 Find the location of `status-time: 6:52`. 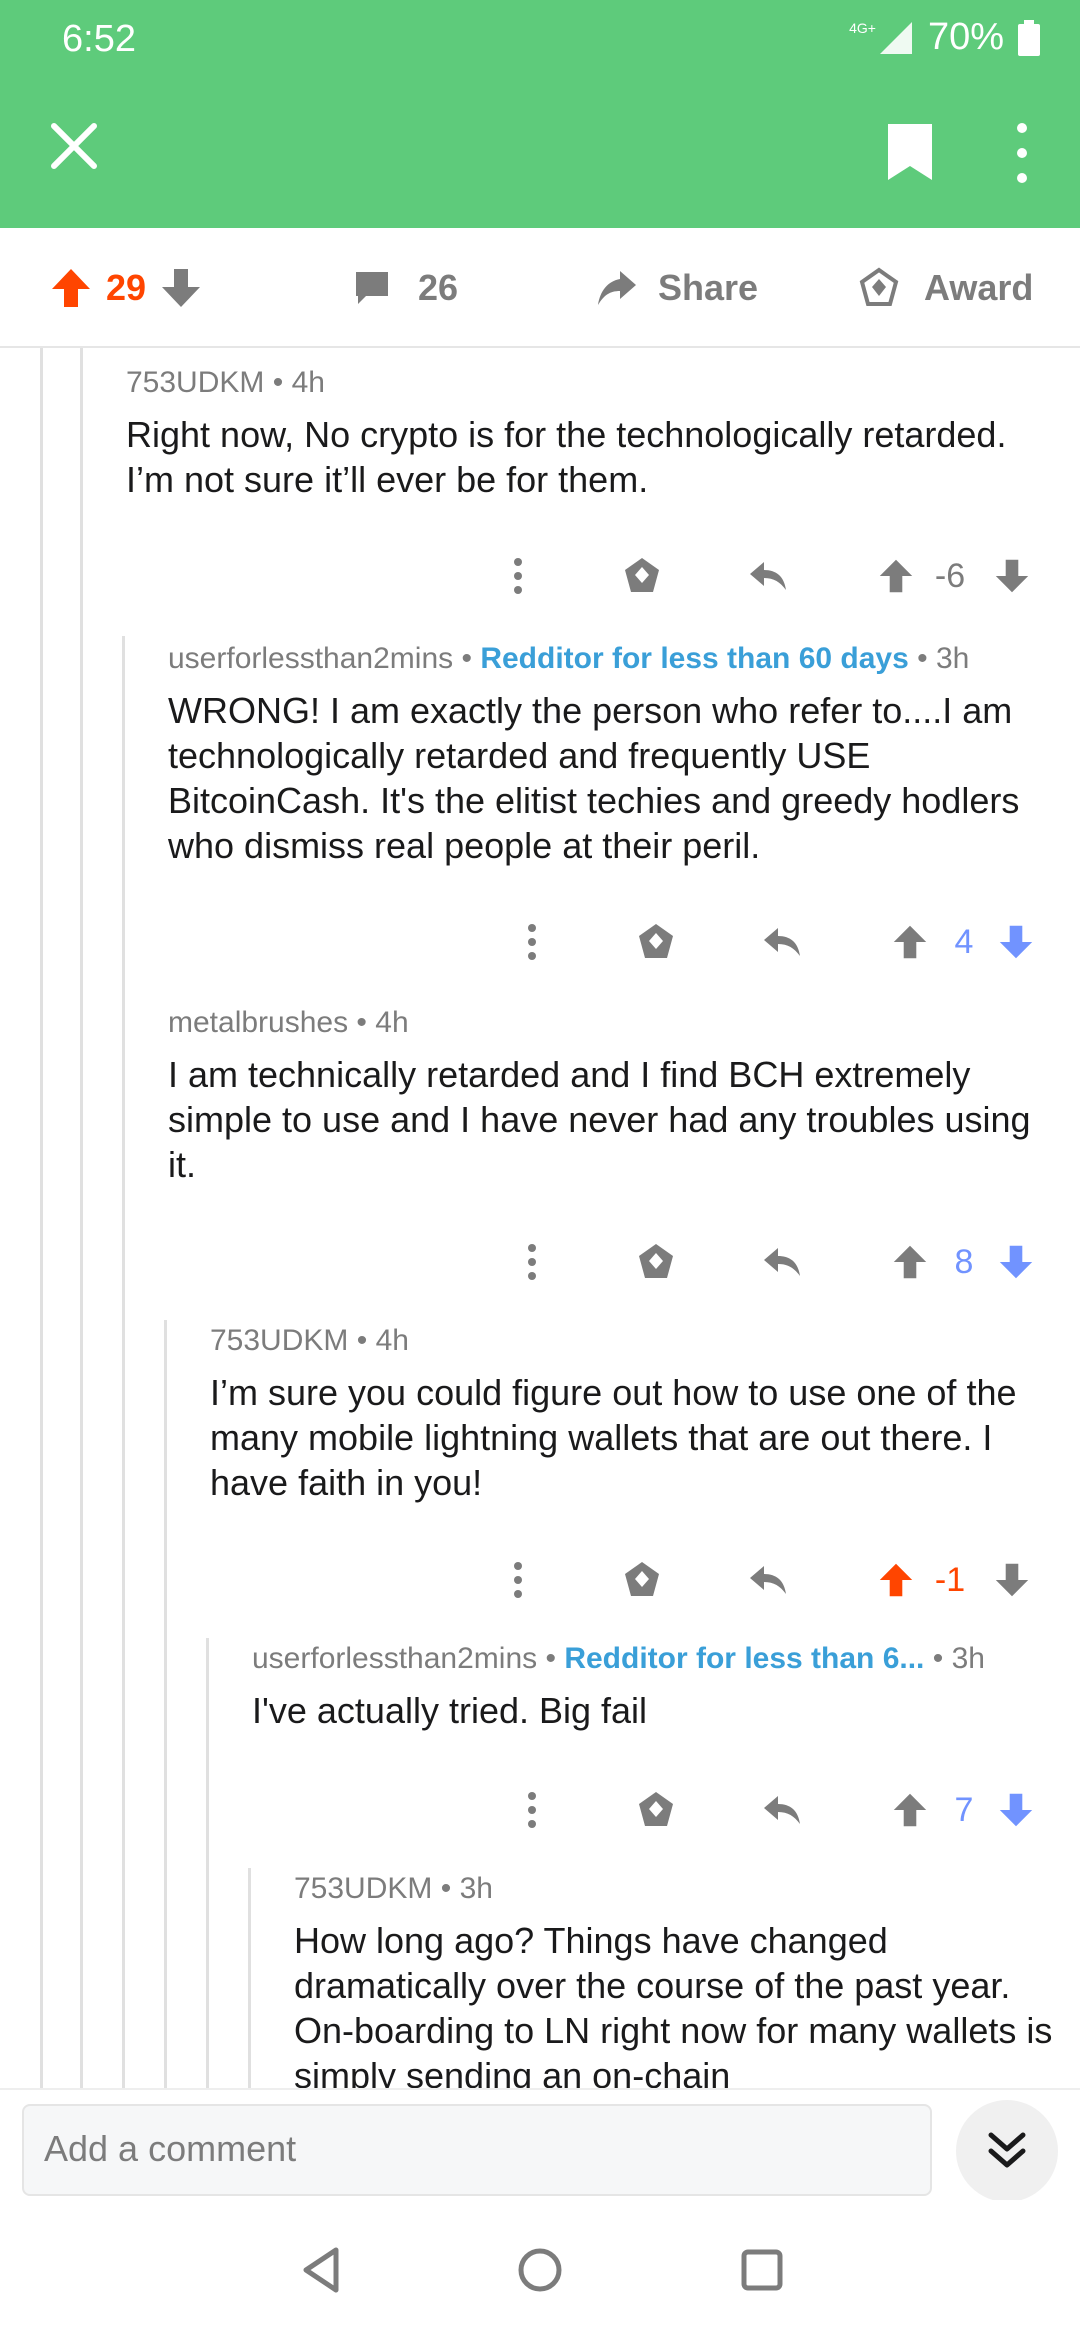

status-time: 6:52 is located at coordinates (99, 39).